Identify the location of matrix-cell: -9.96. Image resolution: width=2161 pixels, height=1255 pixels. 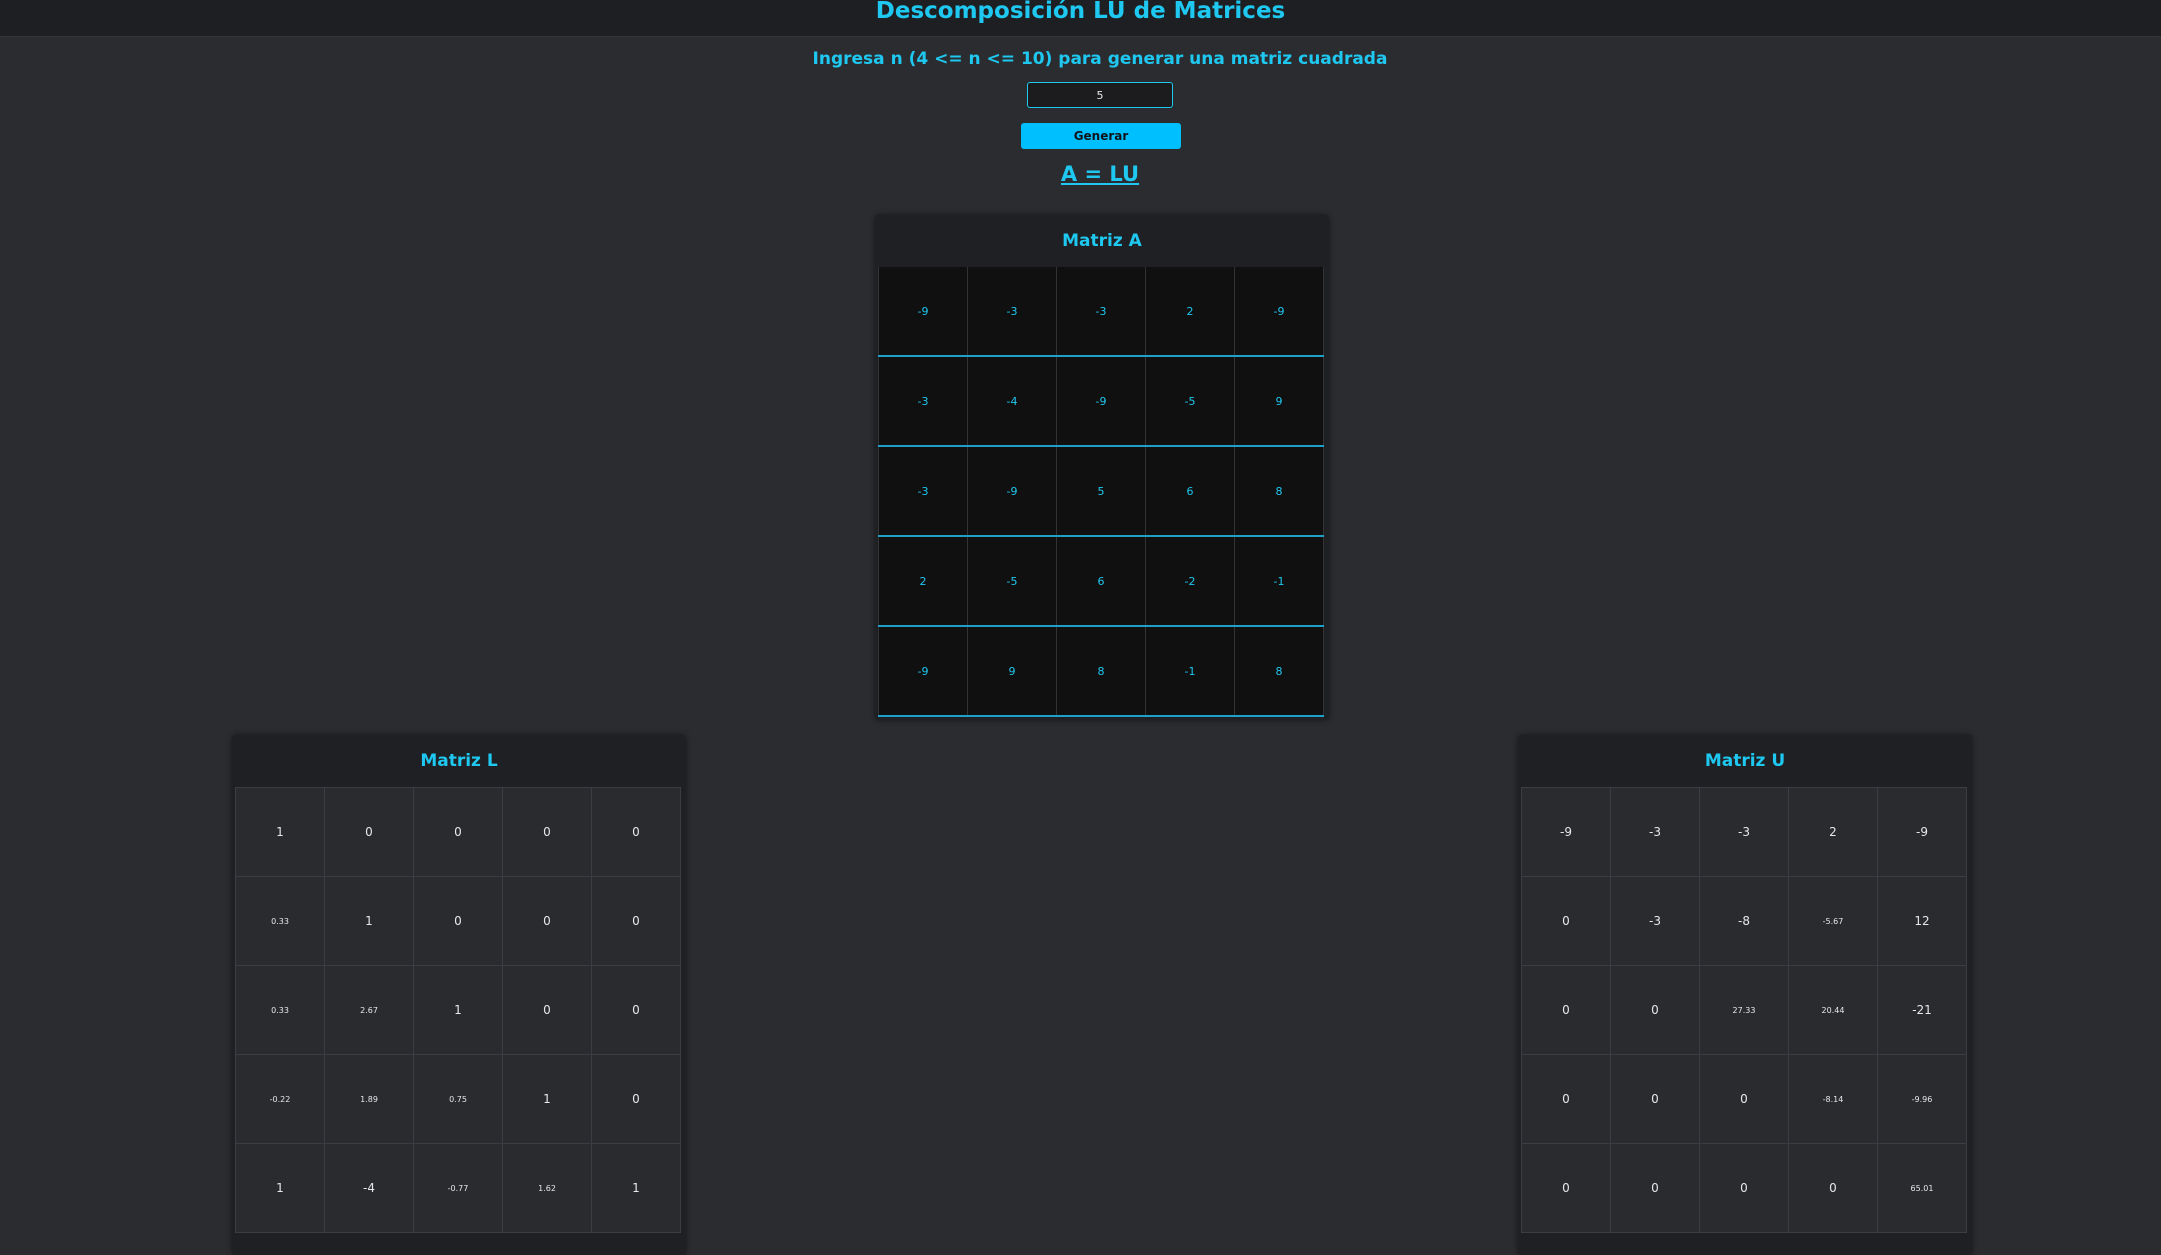
(1922, 1099).